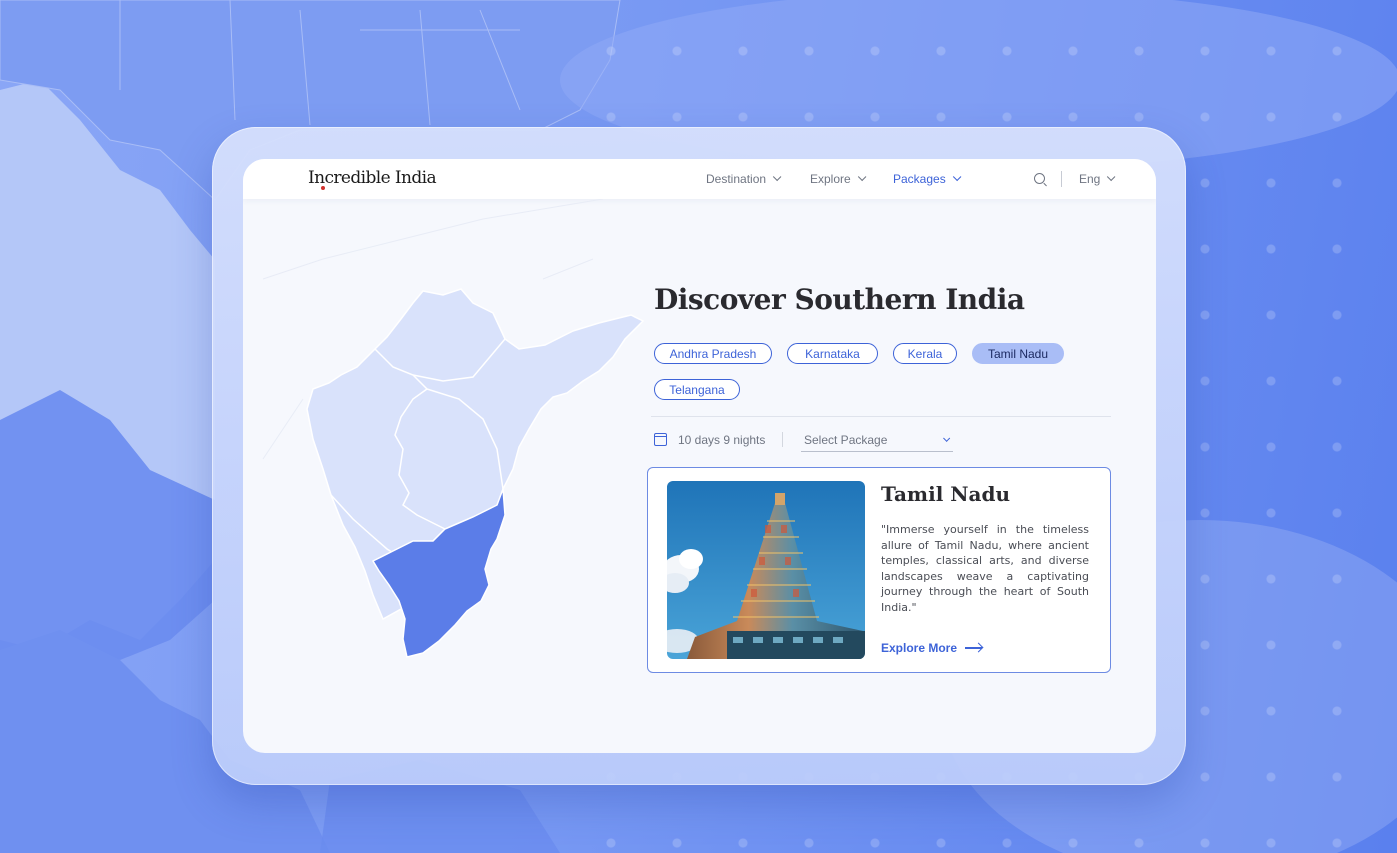  What do you see at coordinates (846, 440) in the screenshot?
I see `package-select-placeholder: Select Package` at bounding box center [846, 440].